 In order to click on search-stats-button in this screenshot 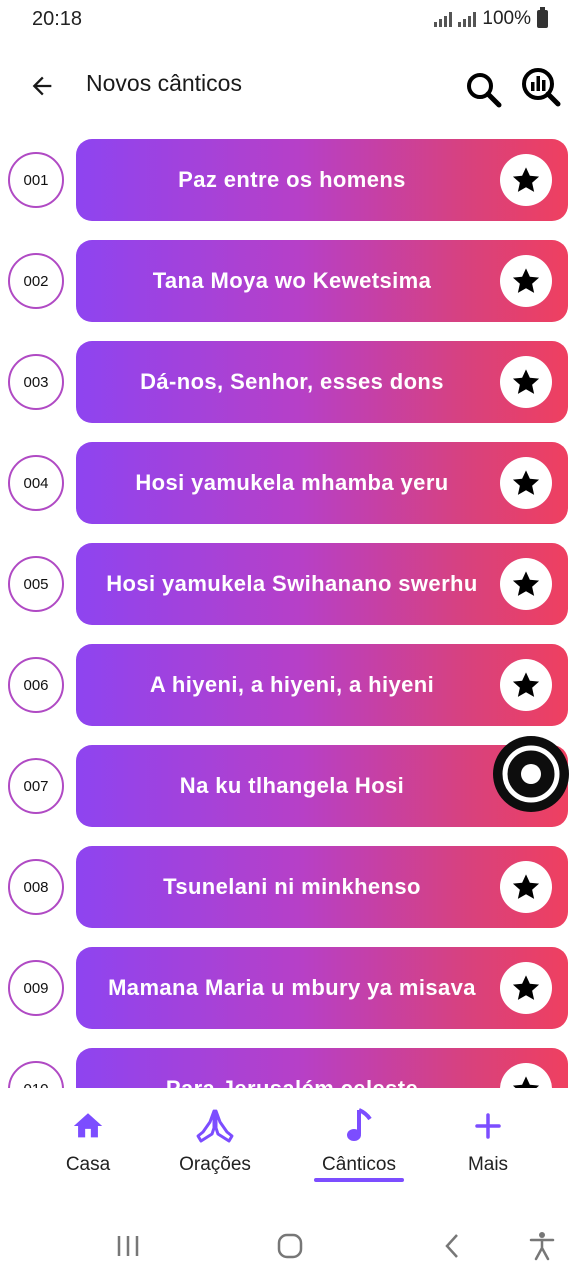, I will do `click(541, 87)`.